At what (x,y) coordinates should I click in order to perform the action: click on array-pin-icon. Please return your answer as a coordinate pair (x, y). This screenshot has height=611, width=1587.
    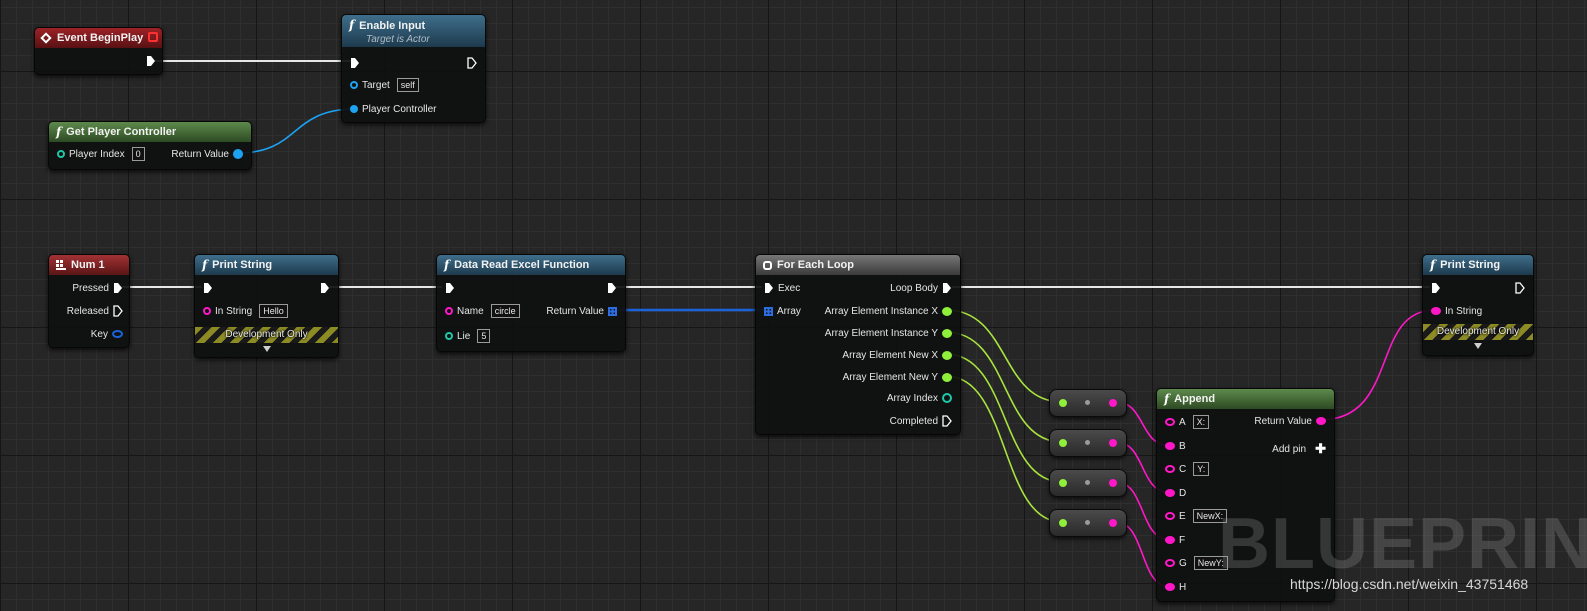
    Looking at the image, I should click on (768, 311).